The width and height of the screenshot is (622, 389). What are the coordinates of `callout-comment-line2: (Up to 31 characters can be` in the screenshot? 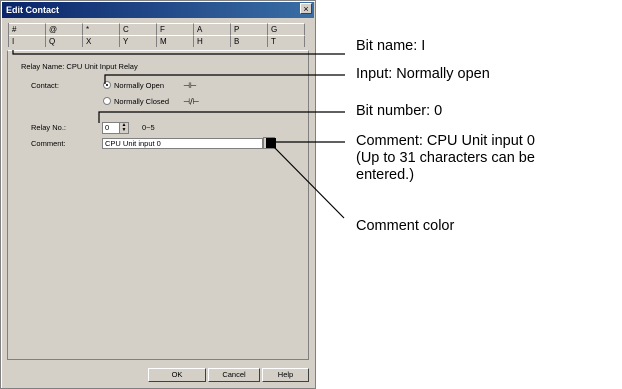 It's located at (445, 158).